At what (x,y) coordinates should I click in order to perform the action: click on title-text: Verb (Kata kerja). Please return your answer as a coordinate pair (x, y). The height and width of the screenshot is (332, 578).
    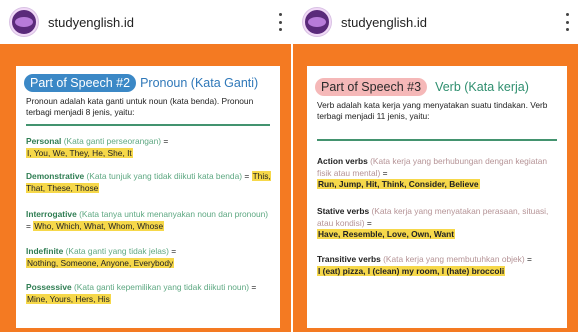
    Looking at the image, I should click on (482, 87).